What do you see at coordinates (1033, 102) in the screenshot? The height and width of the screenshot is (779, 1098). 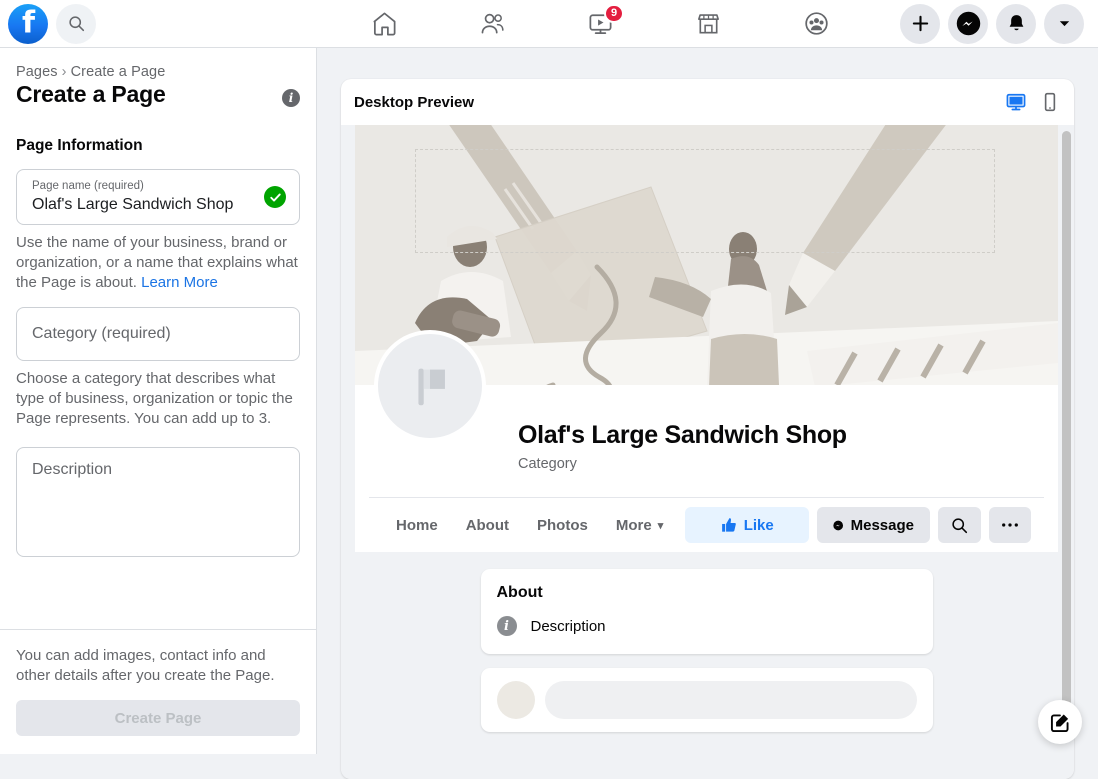 I see `preview-device-toggles` at bounding box center [1033, 102].